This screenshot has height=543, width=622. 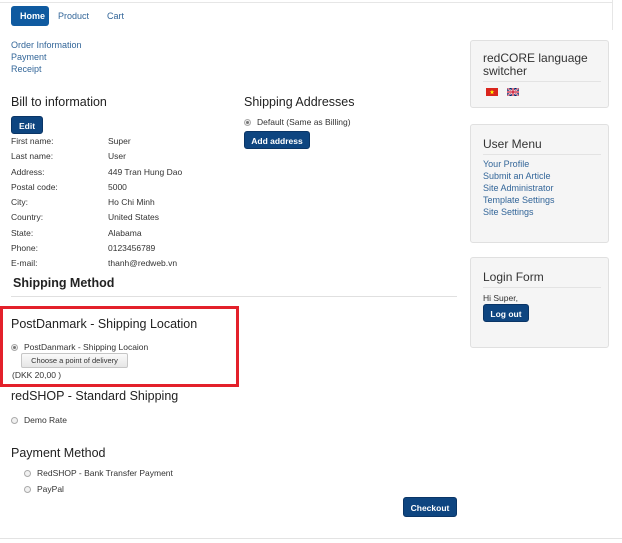 I want to click on step-order-information: Order Information, so click(x=46, y=45).